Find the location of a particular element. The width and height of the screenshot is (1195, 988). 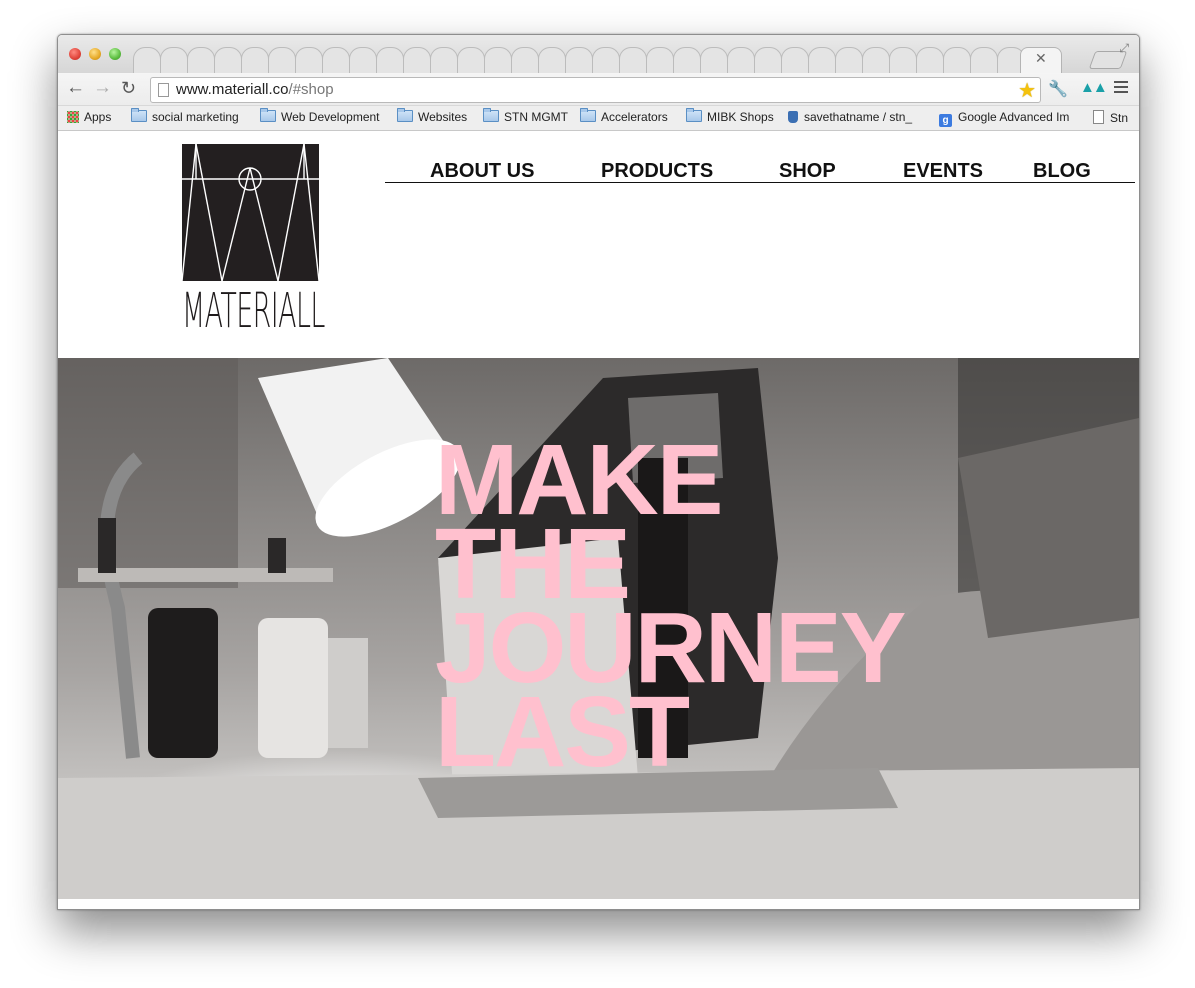

close-tab-icon: ✕ is located at coordinates (1041, 58).